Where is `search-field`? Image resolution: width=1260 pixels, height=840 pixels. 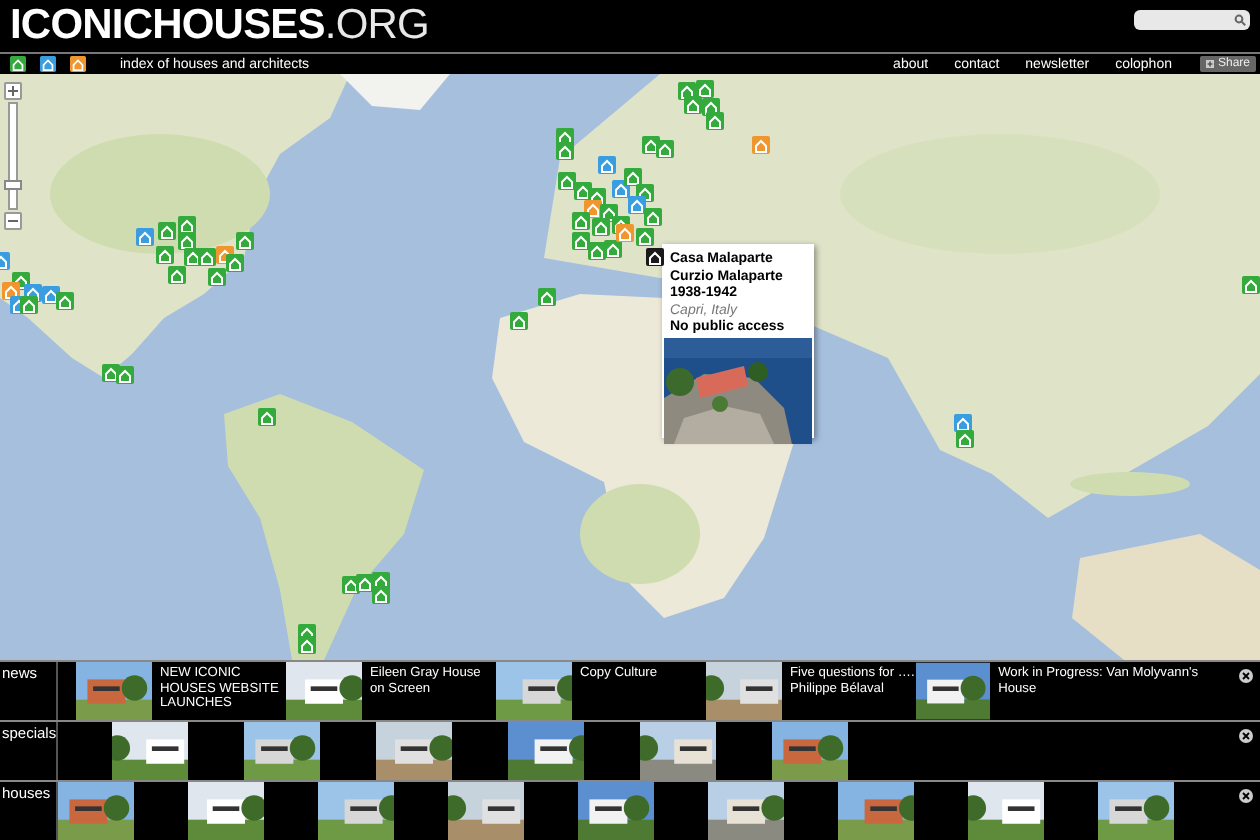 search-field is located at coordinates (1192, 20).